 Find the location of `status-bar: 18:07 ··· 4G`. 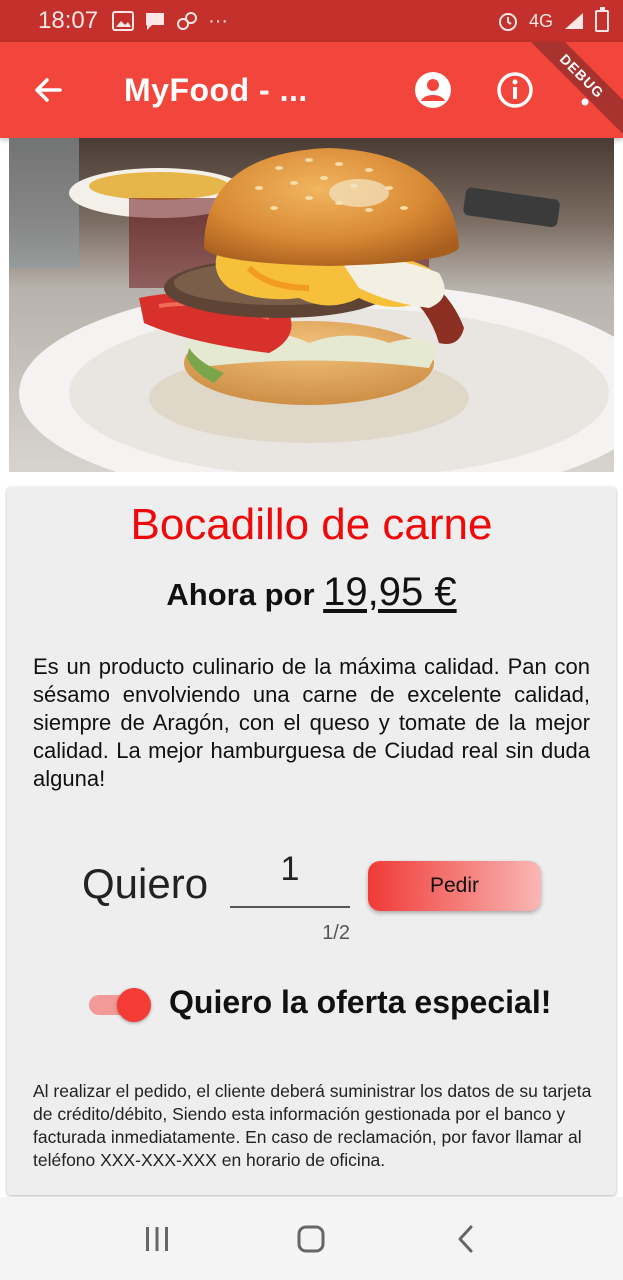

status-bar: 18:07 ··· 4G is located at coordinates (311, 21).